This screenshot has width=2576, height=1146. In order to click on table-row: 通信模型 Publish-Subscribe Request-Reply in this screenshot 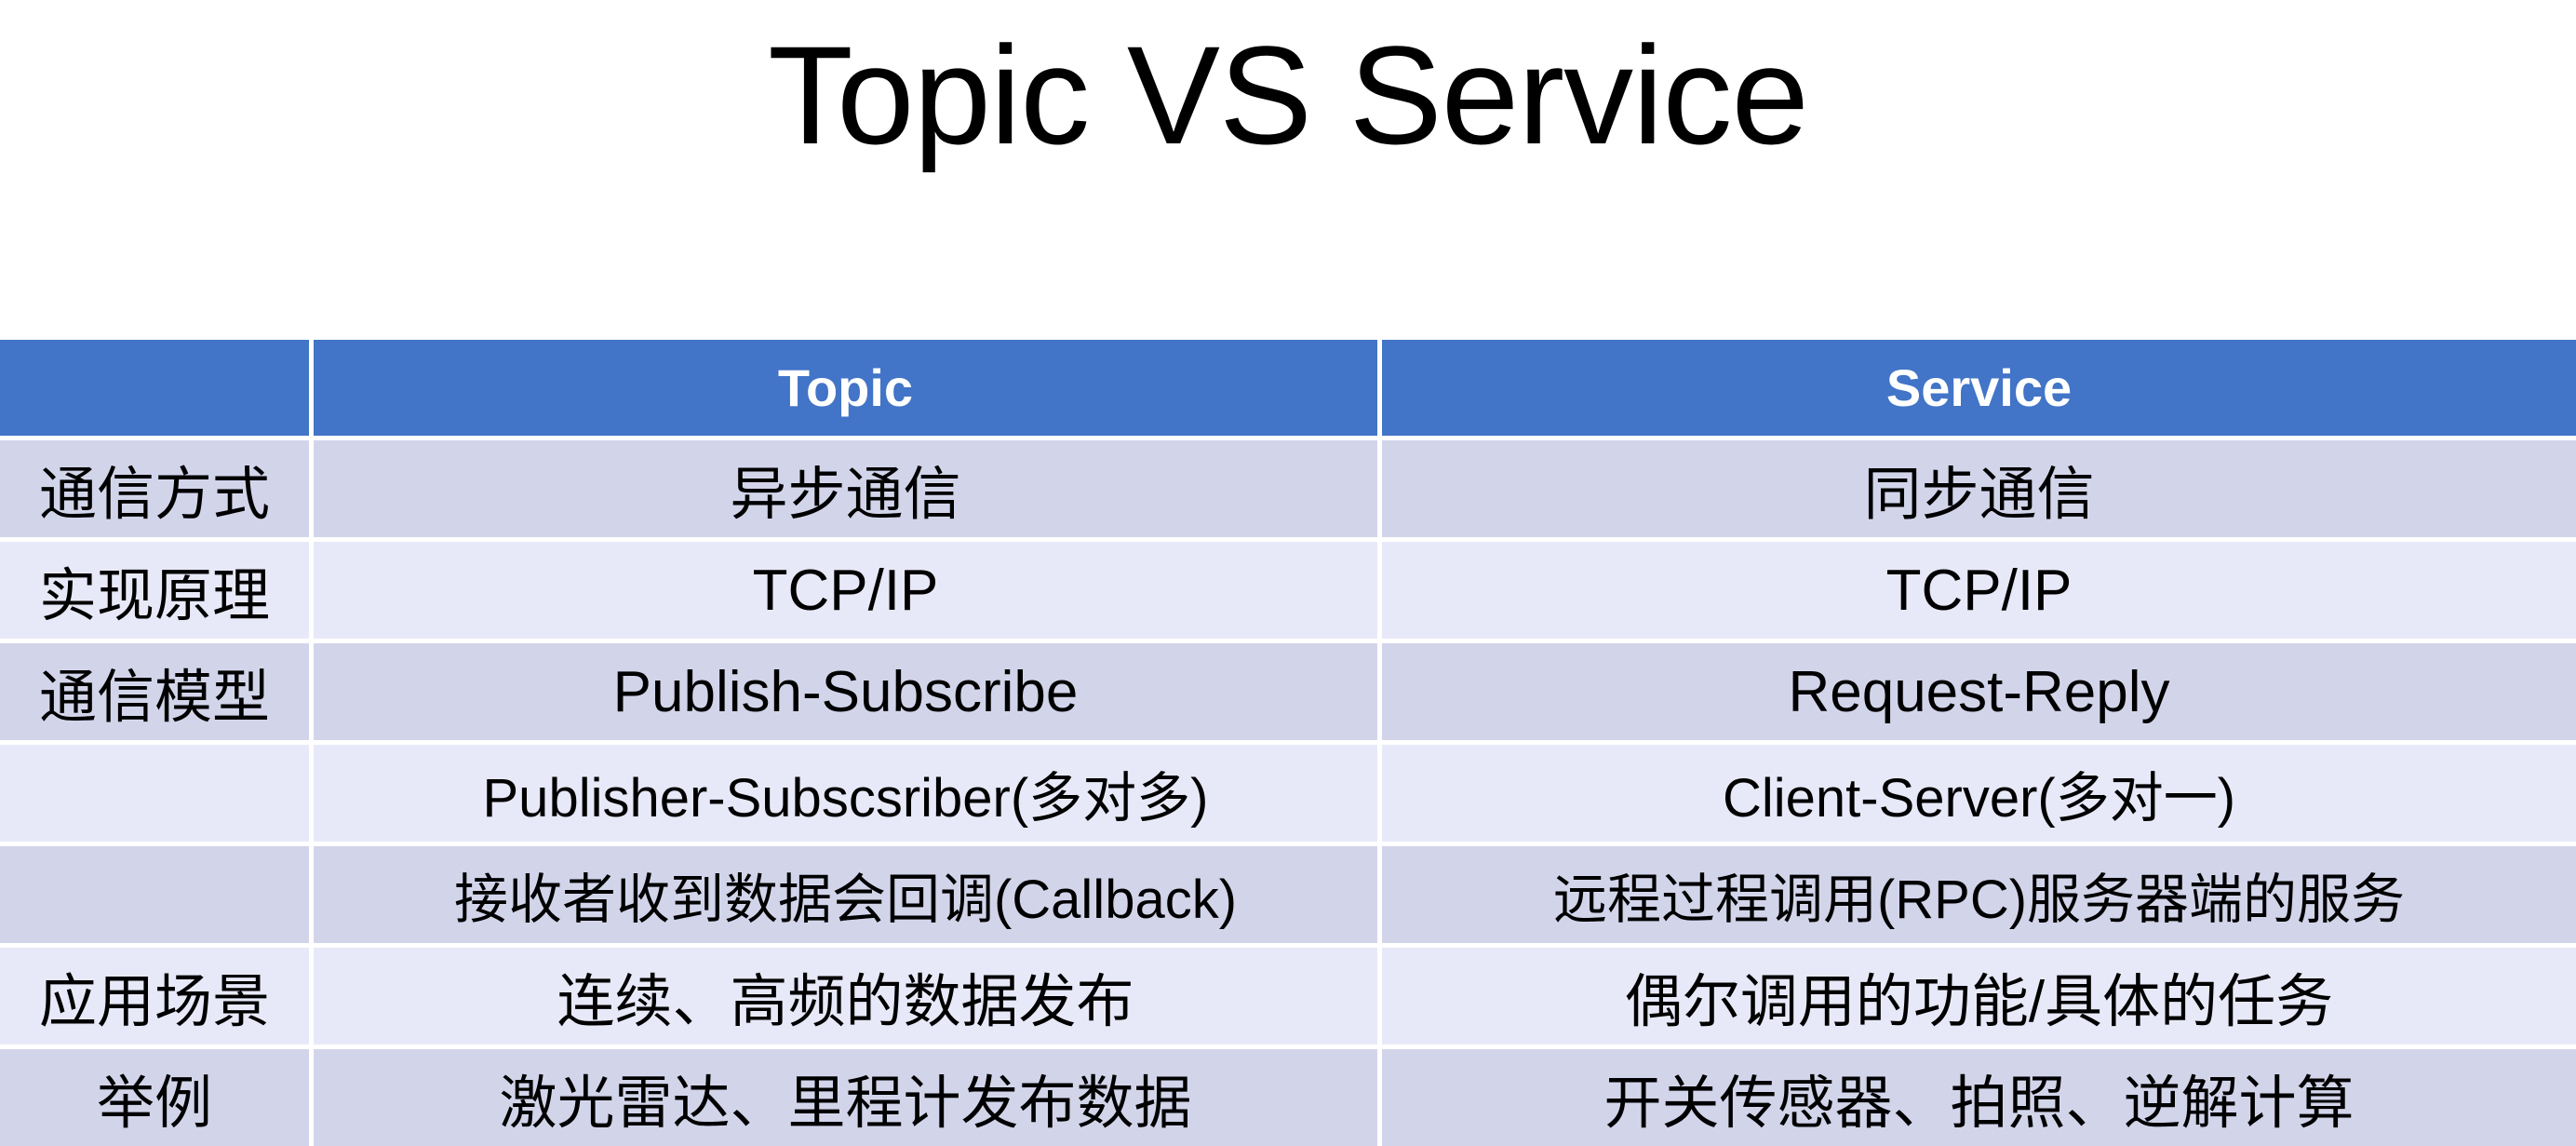, I will do `click(1288, 694)`.